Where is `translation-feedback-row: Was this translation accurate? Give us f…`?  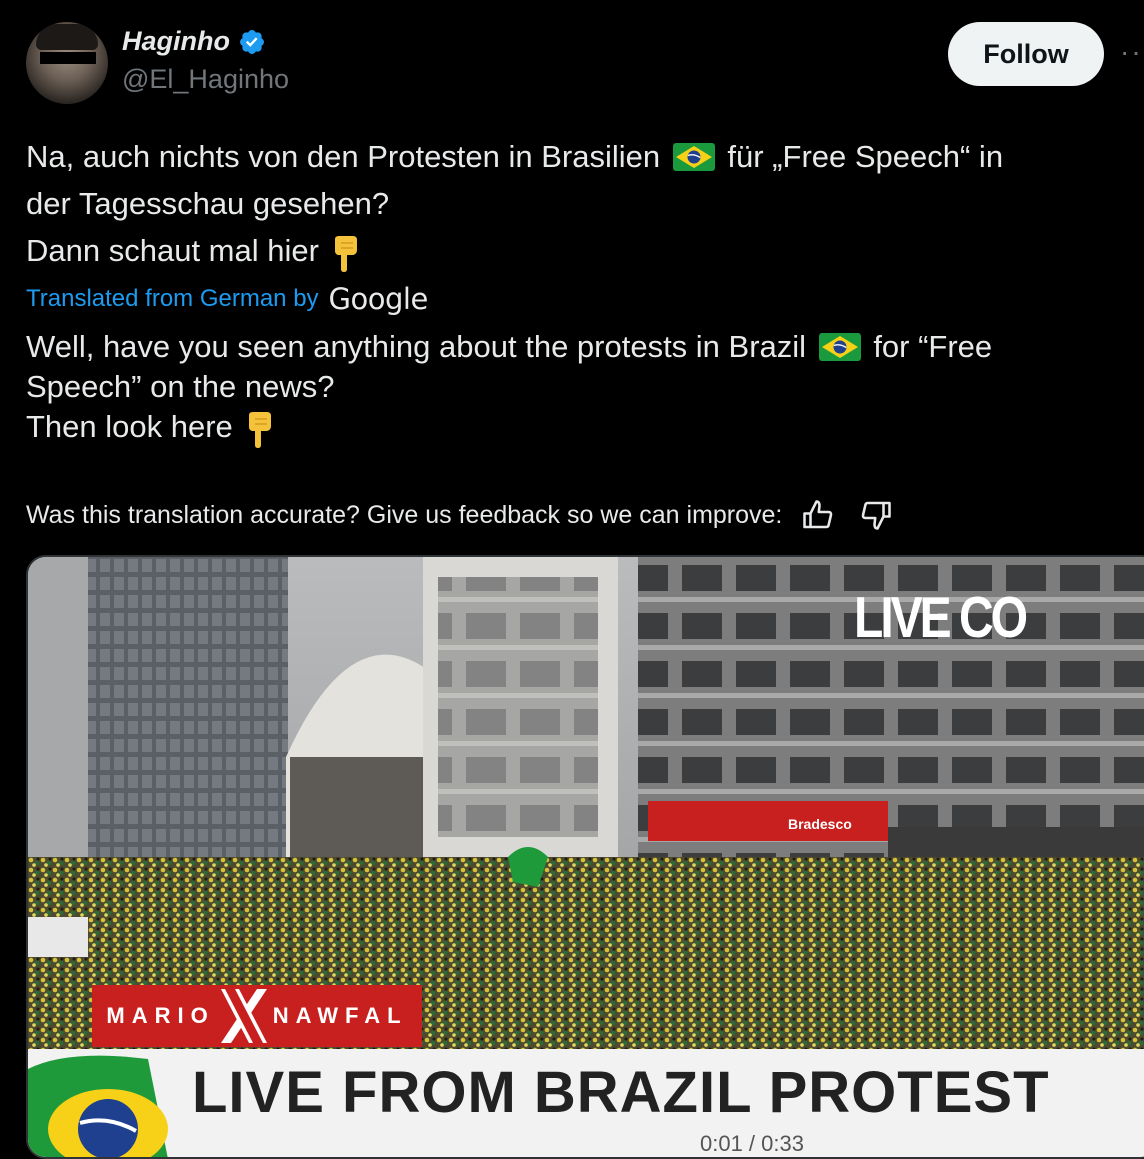 translation-feedback-row: Was this translation accurate? Give us f… is located at coordinates (460, 515).